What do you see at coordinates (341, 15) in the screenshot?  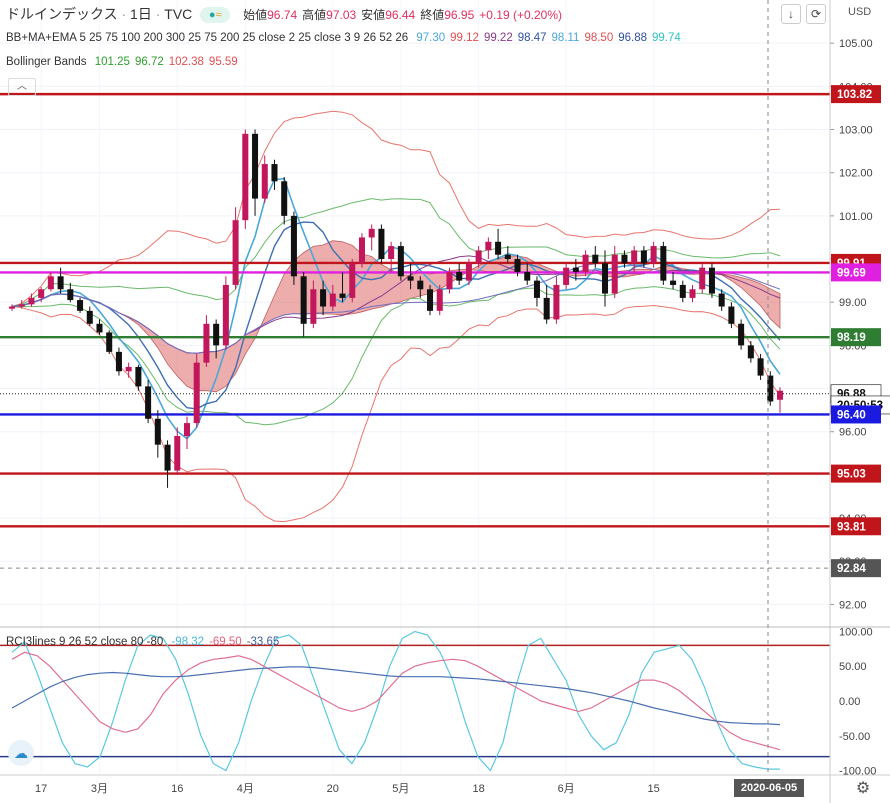 I see `ohlc-value: 97.03` at bounding box center [341, 15].